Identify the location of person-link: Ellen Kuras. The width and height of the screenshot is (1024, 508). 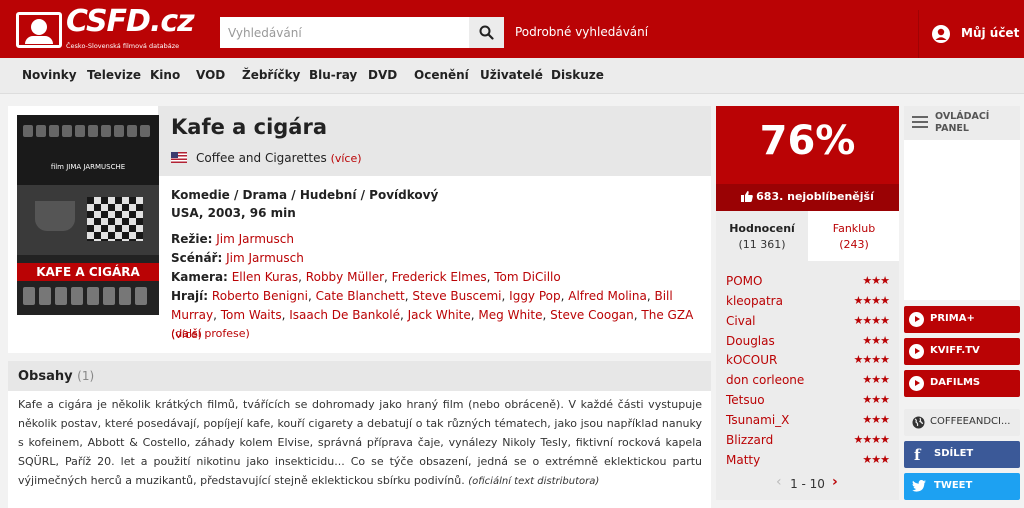
(265, 277).